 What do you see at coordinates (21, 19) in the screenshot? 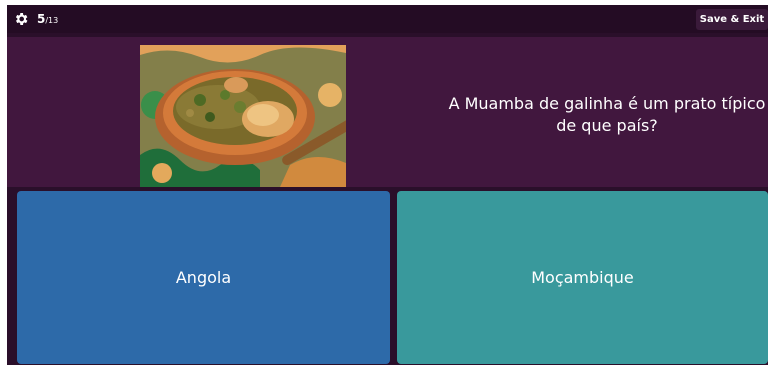
I see `gear-icon` at bounding box center [21, 19].